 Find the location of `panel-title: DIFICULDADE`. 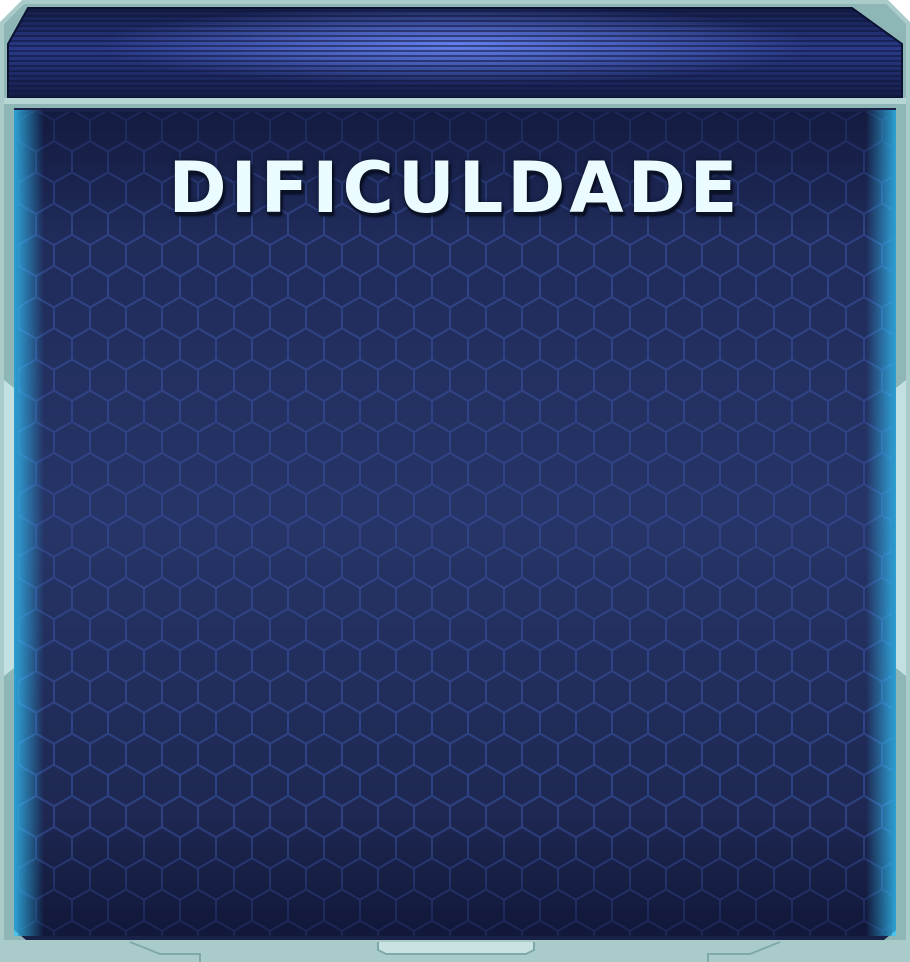

panel-title: DIFICULDADE is located at coordinates (455, 188).